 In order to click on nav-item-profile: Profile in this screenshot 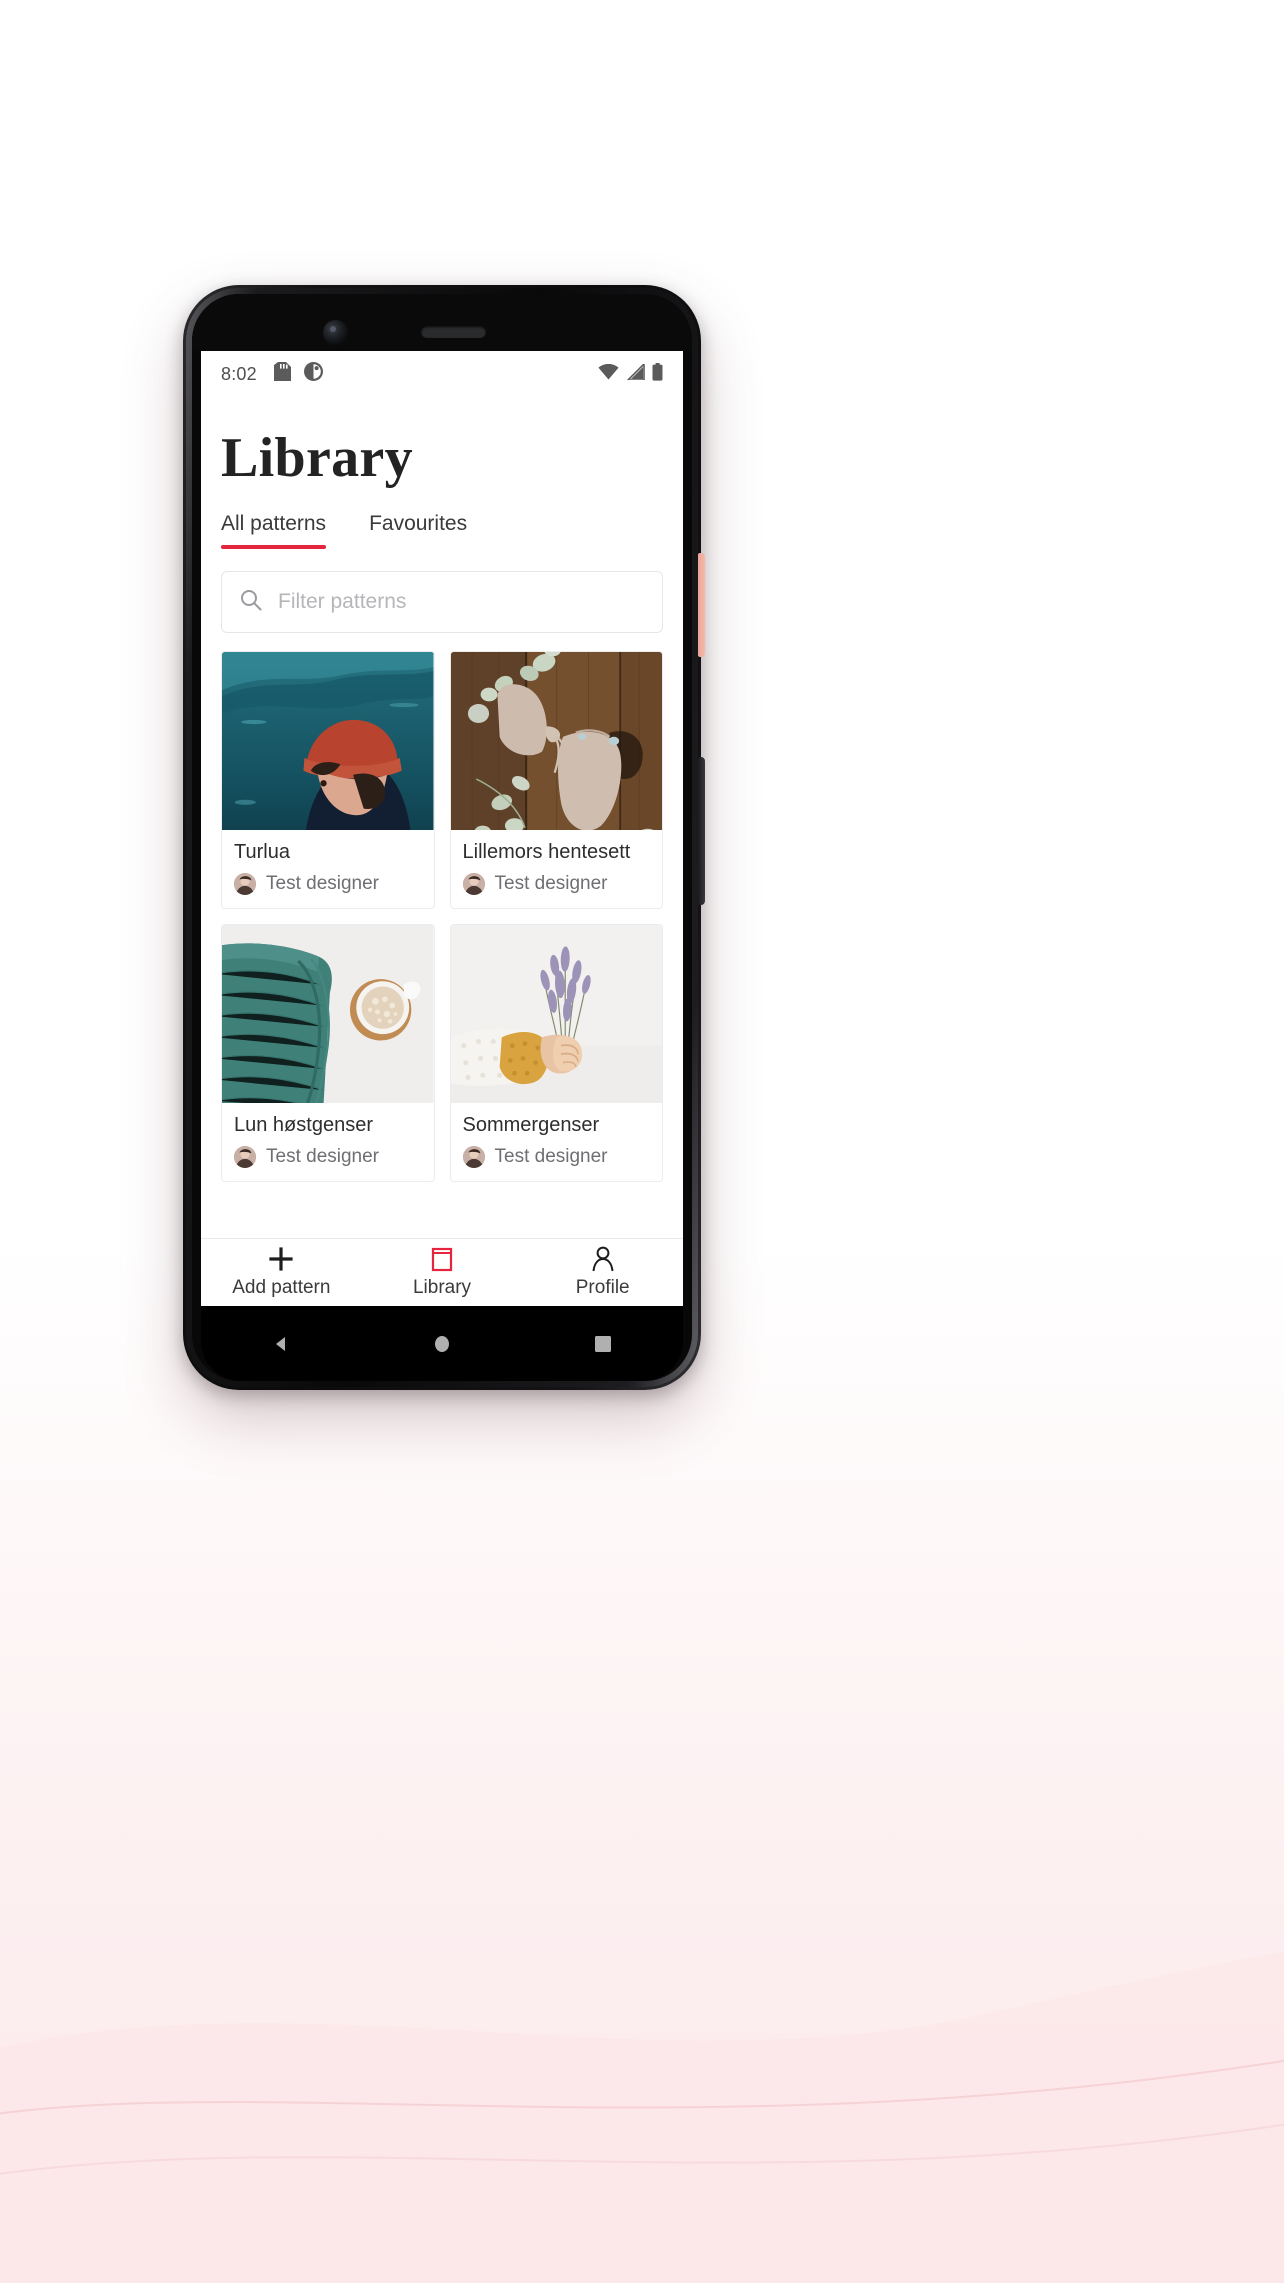, I will do `click(602, 1272)`.